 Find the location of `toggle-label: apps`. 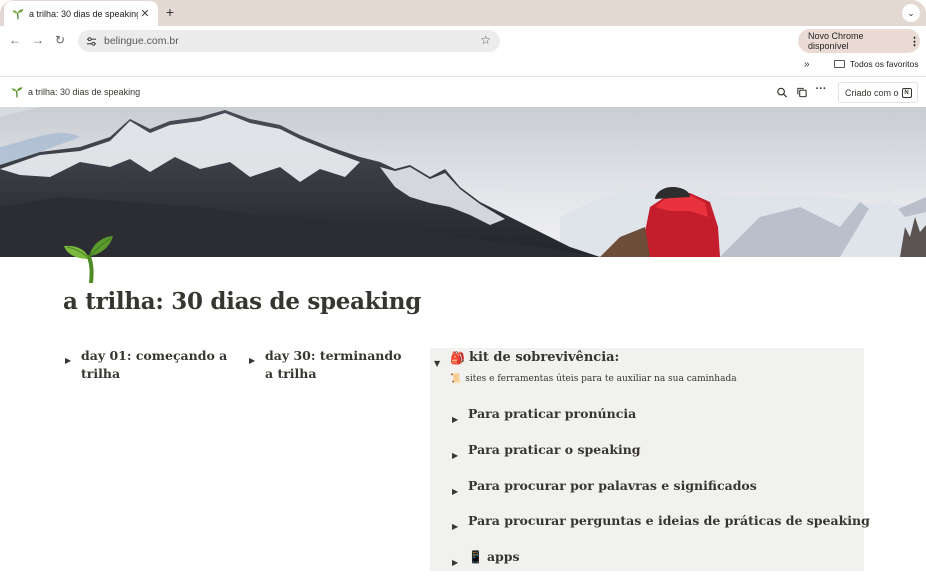

toggle-label: apps is located at coordinates (503, 556).